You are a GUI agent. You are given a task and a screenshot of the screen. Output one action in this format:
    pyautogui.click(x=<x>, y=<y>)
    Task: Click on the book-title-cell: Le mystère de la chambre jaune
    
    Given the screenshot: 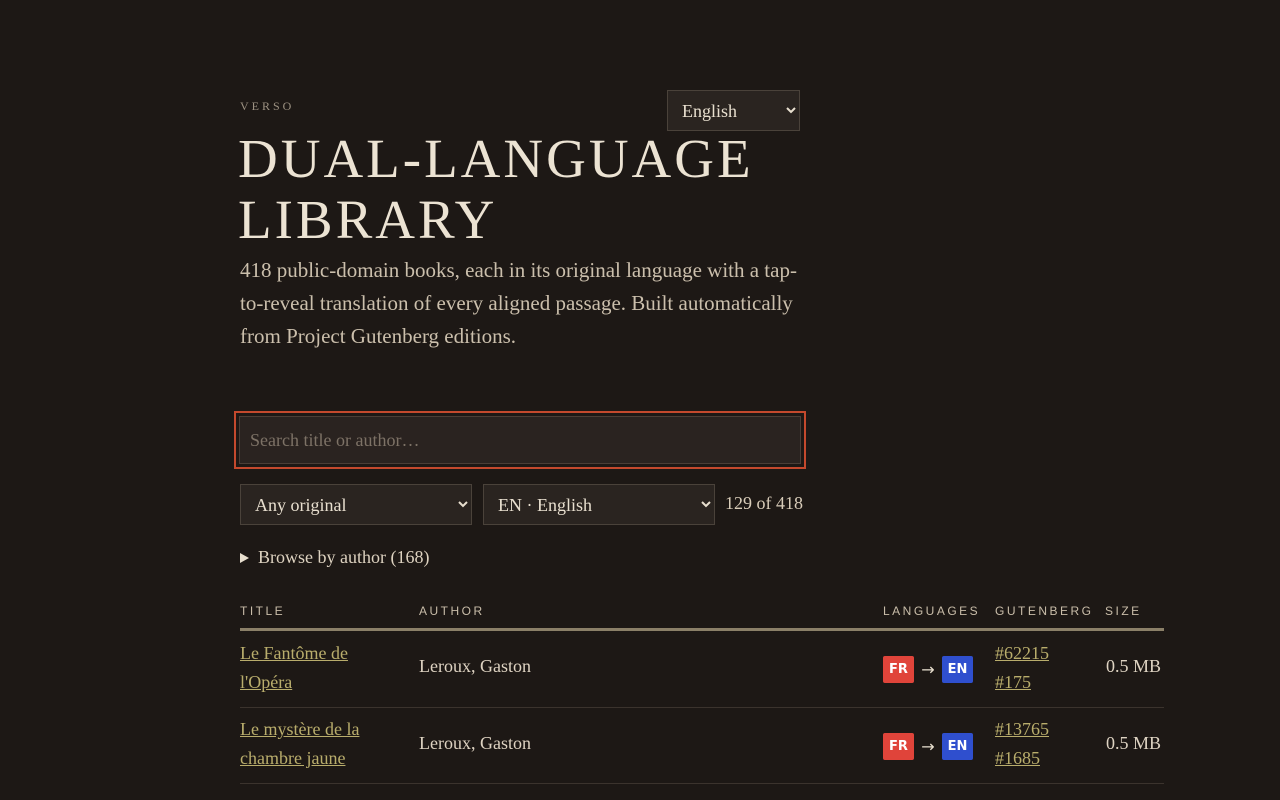 What is the action you would take?
    pyautogui.click(x=320, y=744)
    